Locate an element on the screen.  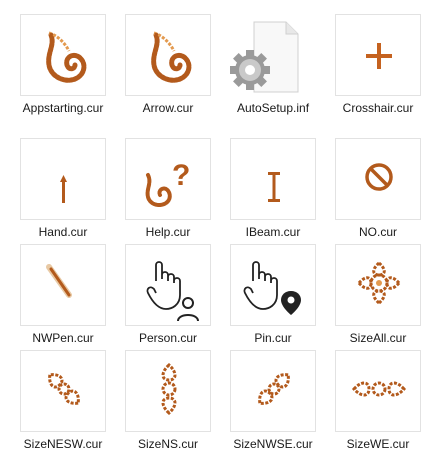
pin-select-cursor-icon is located at coordinates (272, 288).